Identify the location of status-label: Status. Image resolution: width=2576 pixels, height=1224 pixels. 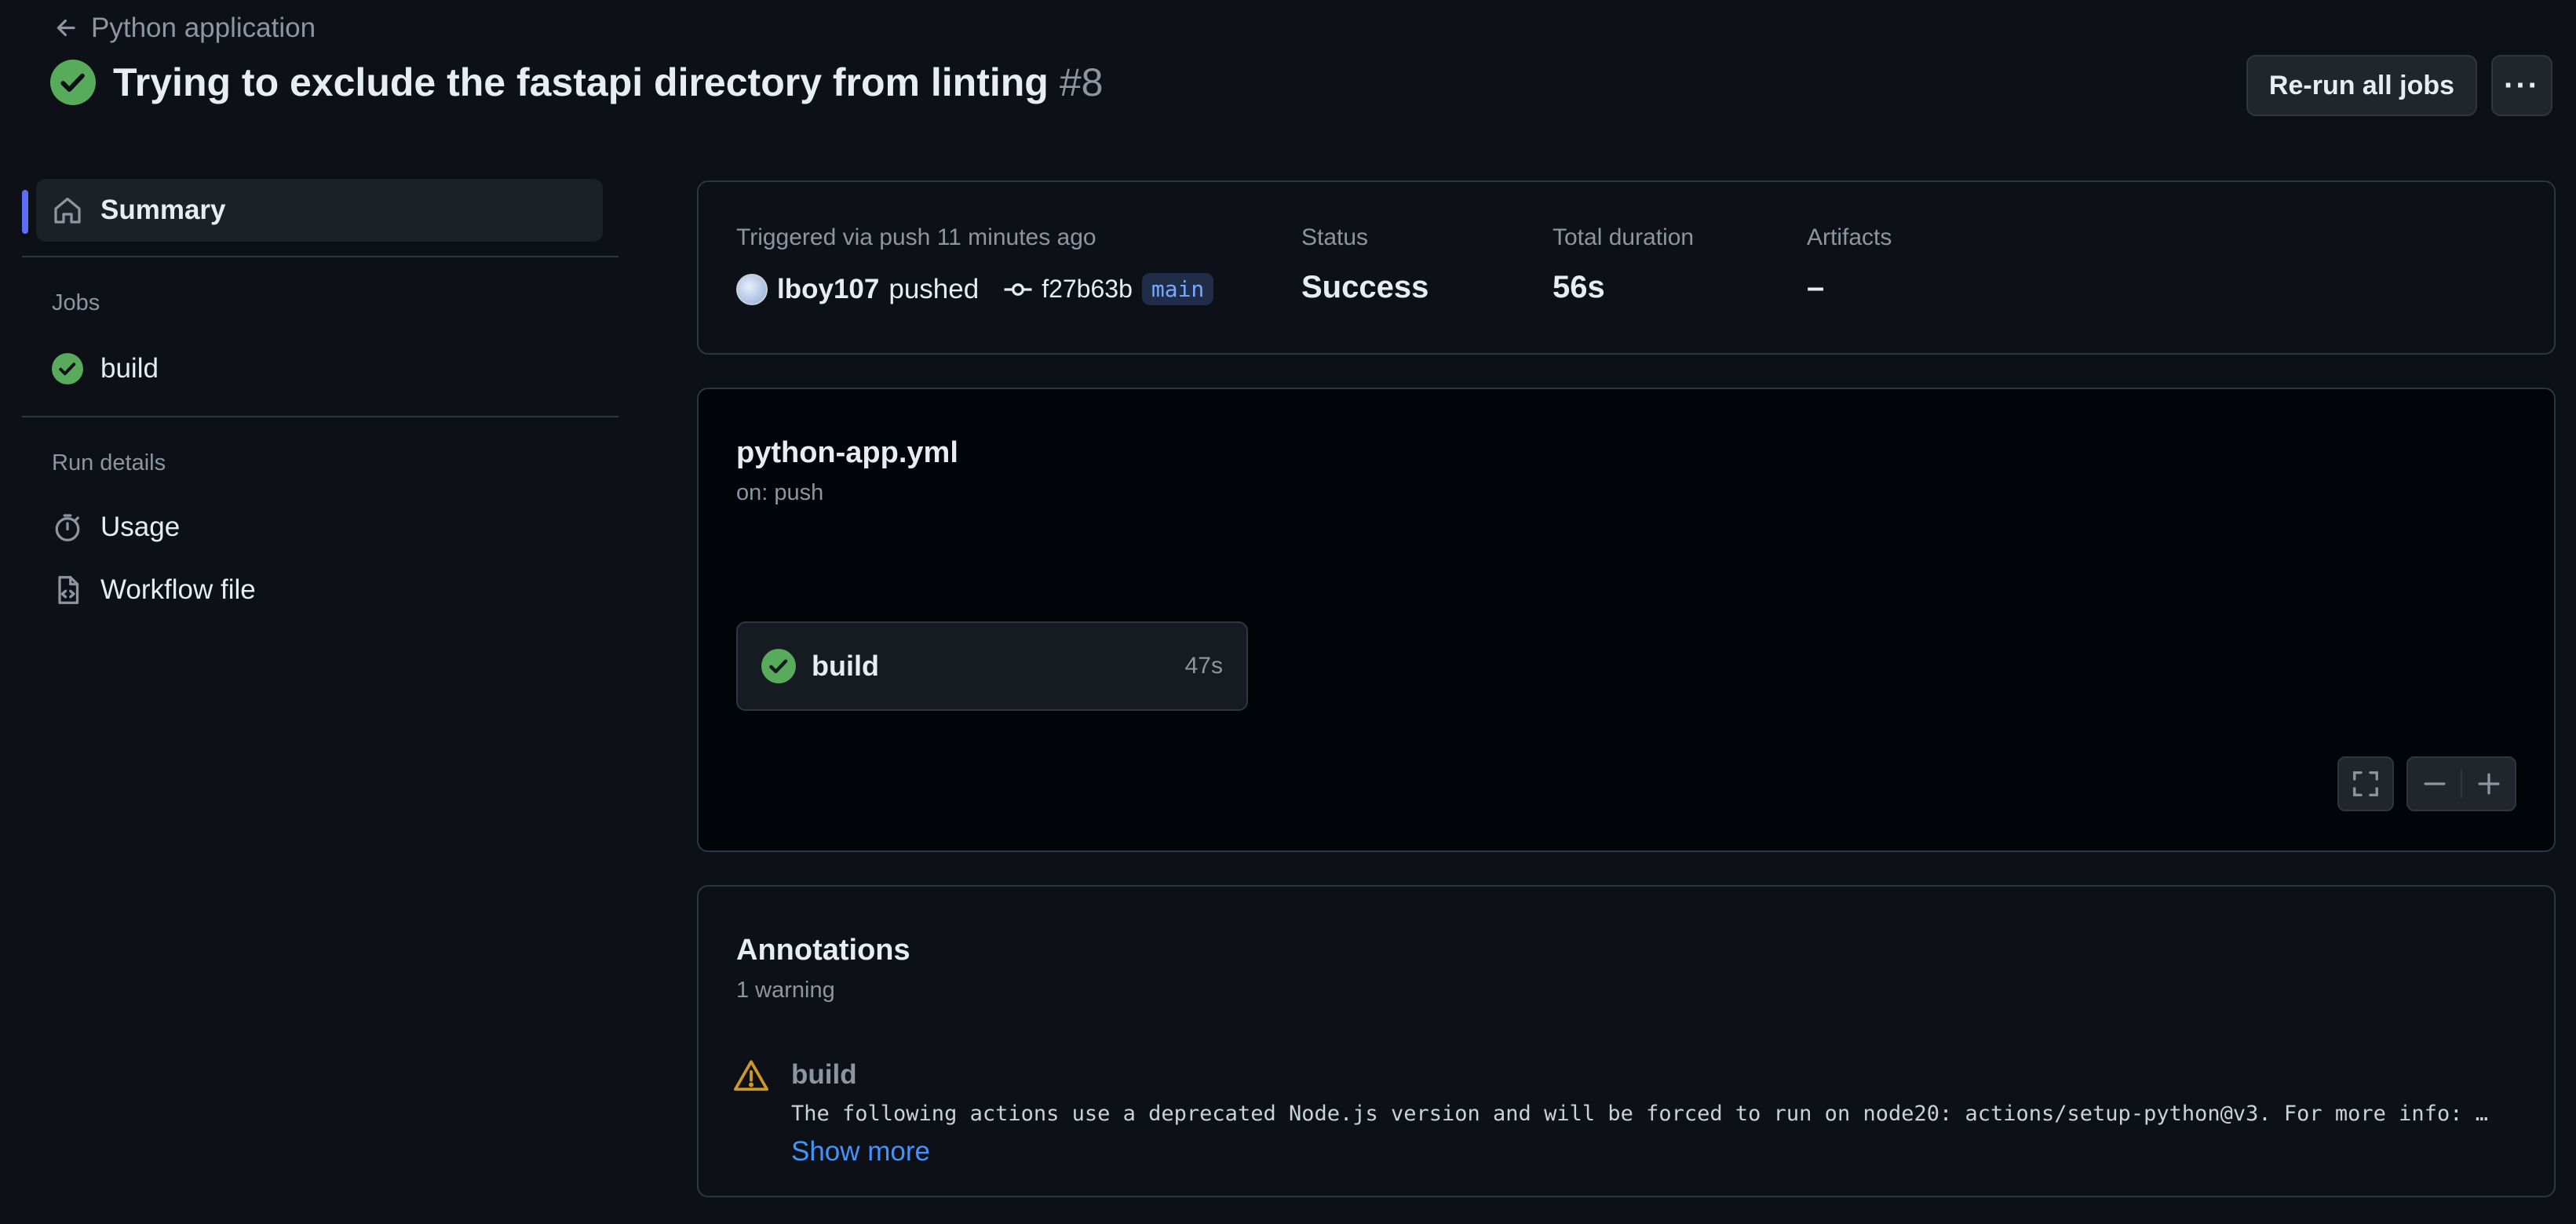
(1335, 237).